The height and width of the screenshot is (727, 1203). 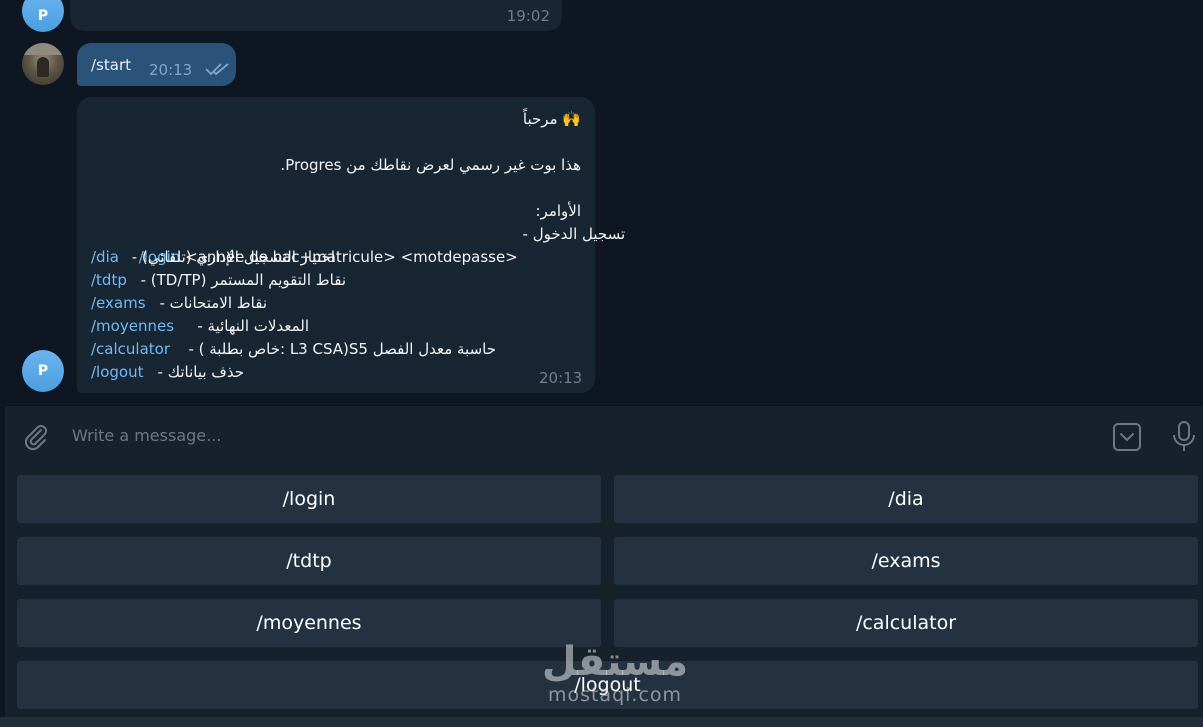 I want to click on command-line-tdtp: /tdtp نقاط التقويم المستمر (TD/TP) -, so click(x=336, y=280).